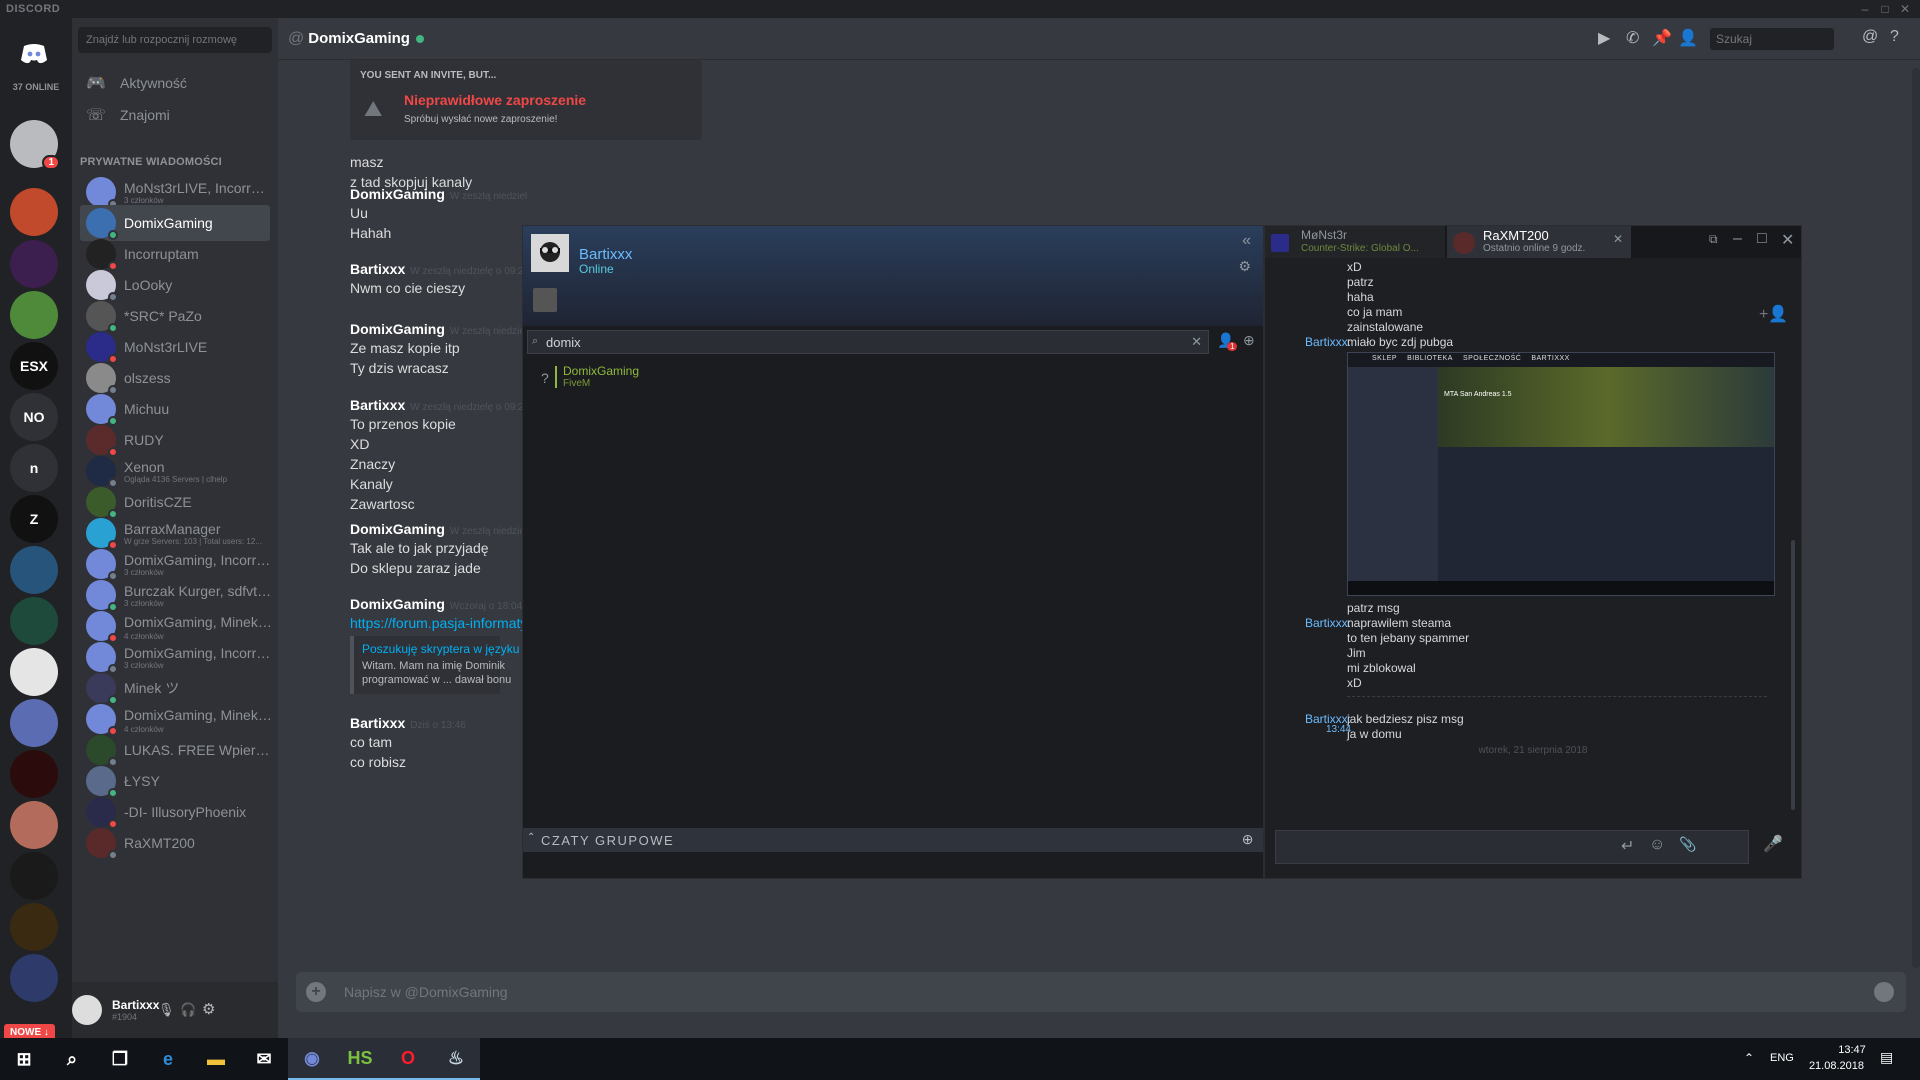  Describe the element at coordinates (1557, 696) in the screenshot. I see `divider` at that location.